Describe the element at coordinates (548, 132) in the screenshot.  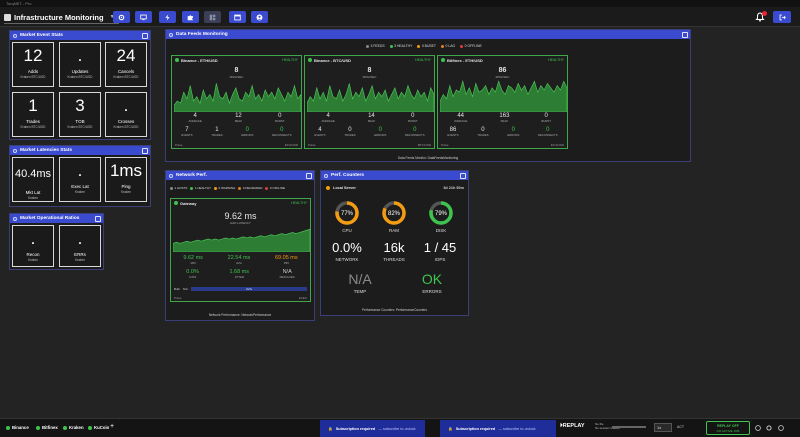
I see `feed-stat: 0 RECONNECTS` at that location.